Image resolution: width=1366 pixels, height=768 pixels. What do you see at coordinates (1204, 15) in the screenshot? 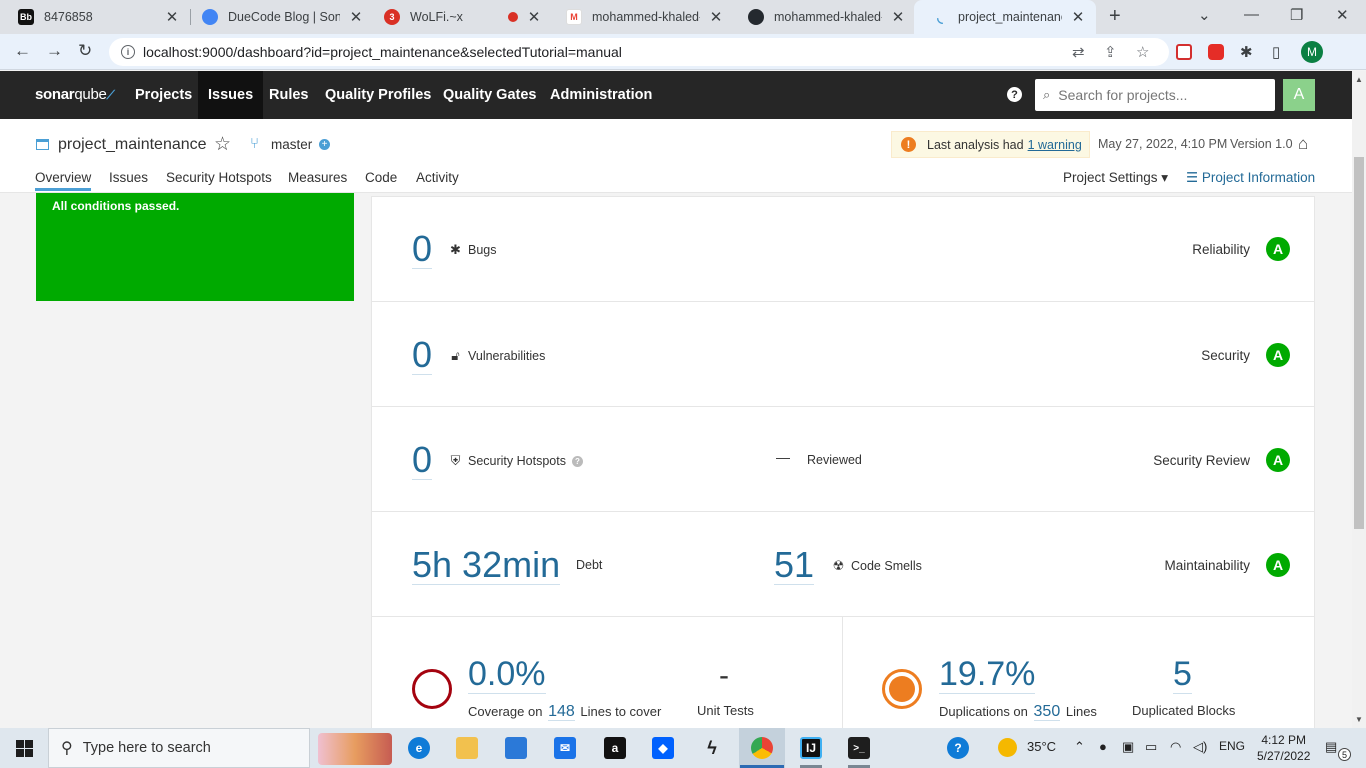
I see `tab-search-chevron-icon: ⌄` at bounding box center [1204, 15].